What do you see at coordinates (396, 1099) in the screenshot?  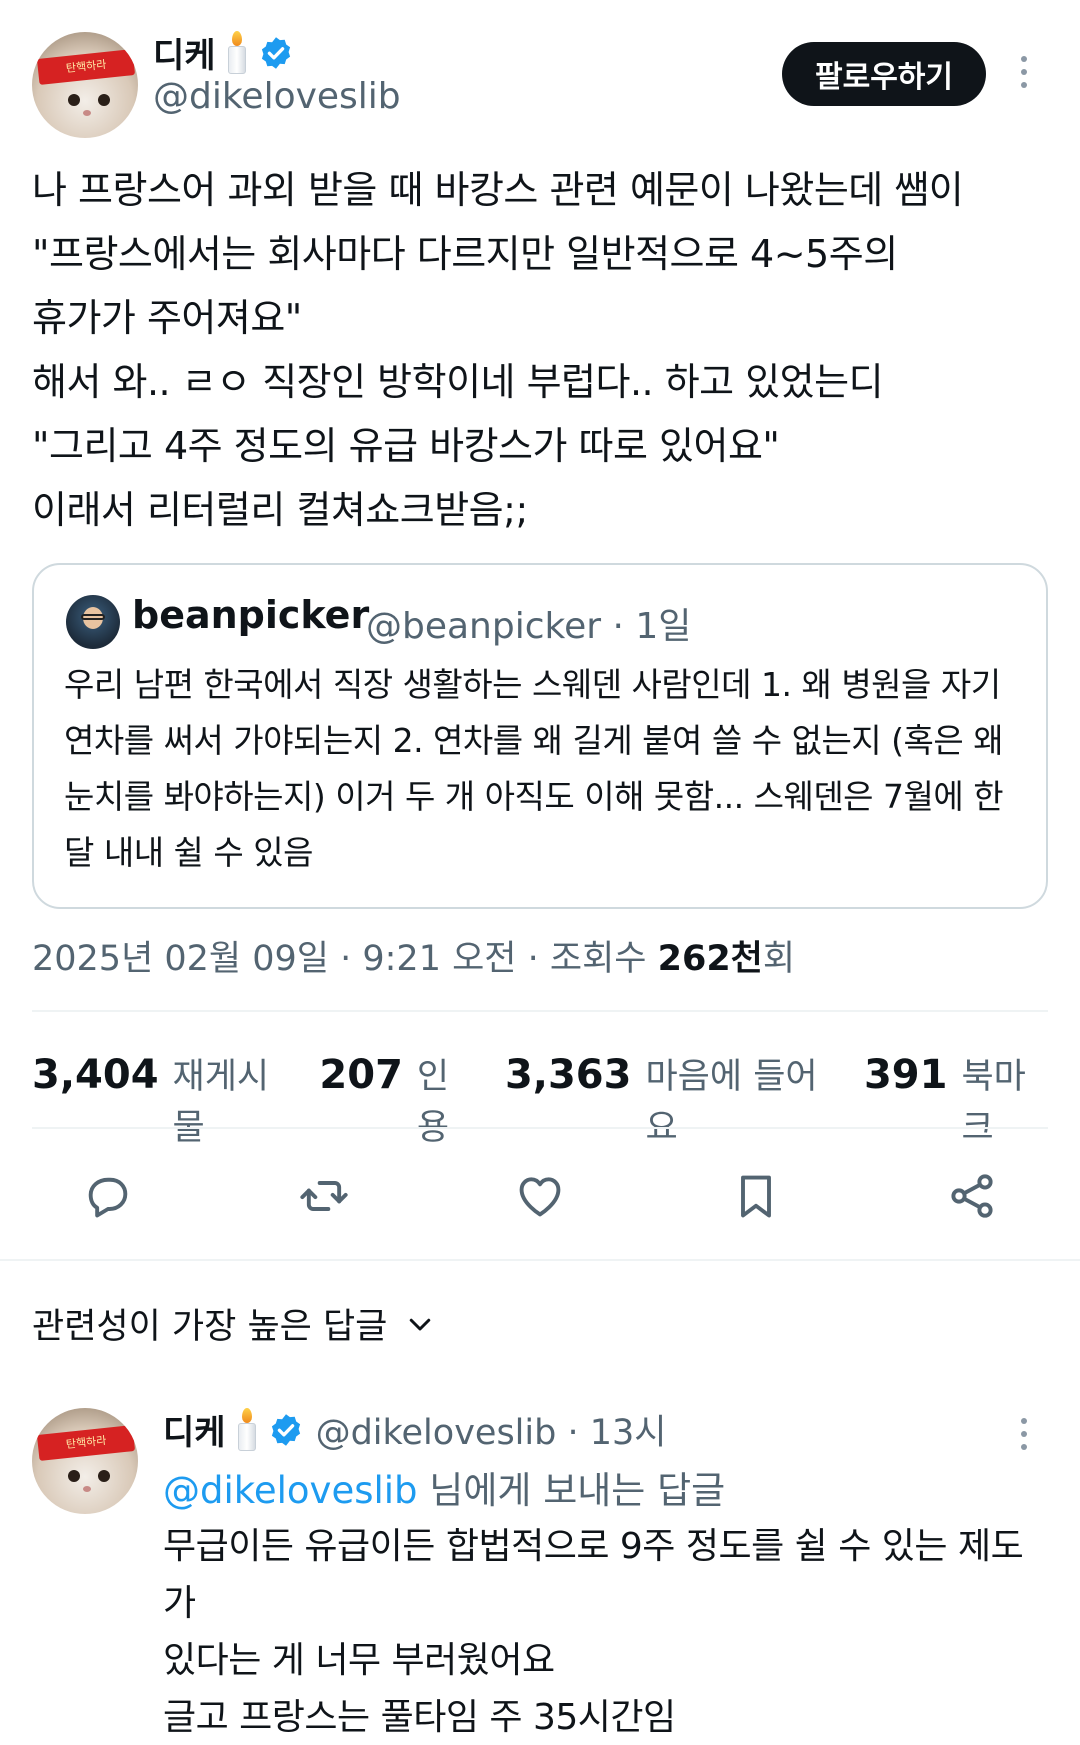 I see `stat-quotes: 207 인용` at bounding box center [396, 1099].